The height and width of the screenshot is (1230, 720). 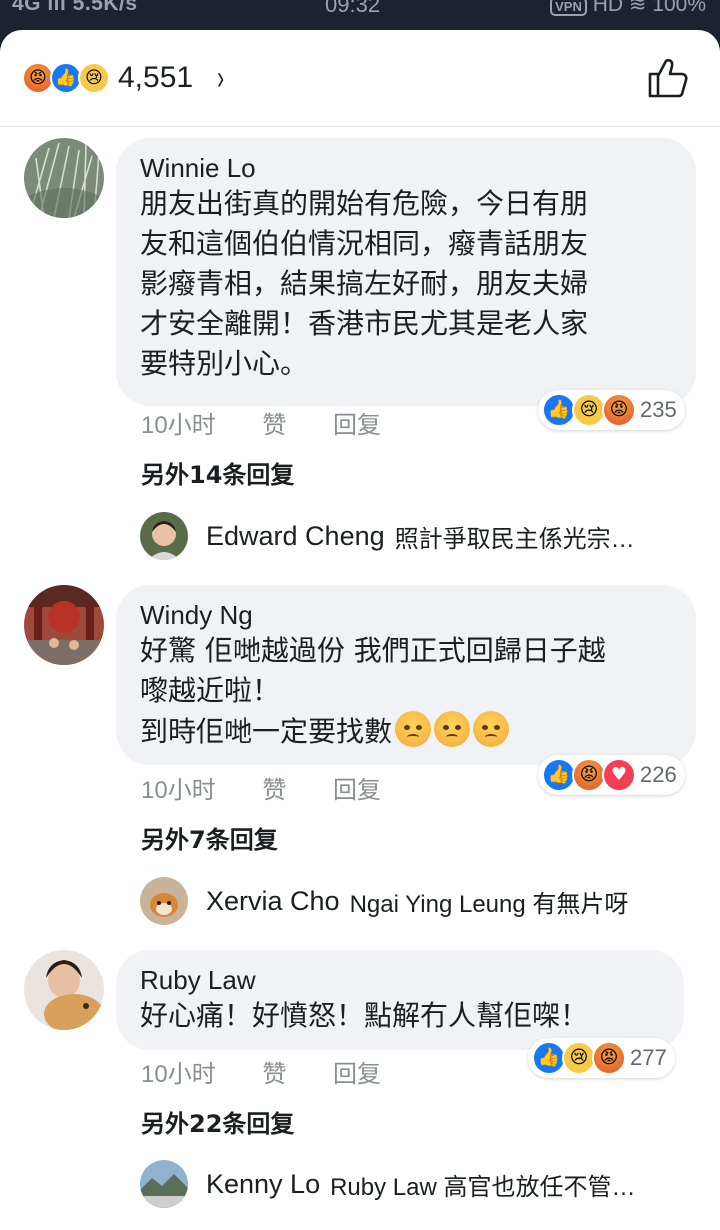 I want to click on reply-text: Ngai Ying Leung 有無片呀, so click(x=489, y=904).